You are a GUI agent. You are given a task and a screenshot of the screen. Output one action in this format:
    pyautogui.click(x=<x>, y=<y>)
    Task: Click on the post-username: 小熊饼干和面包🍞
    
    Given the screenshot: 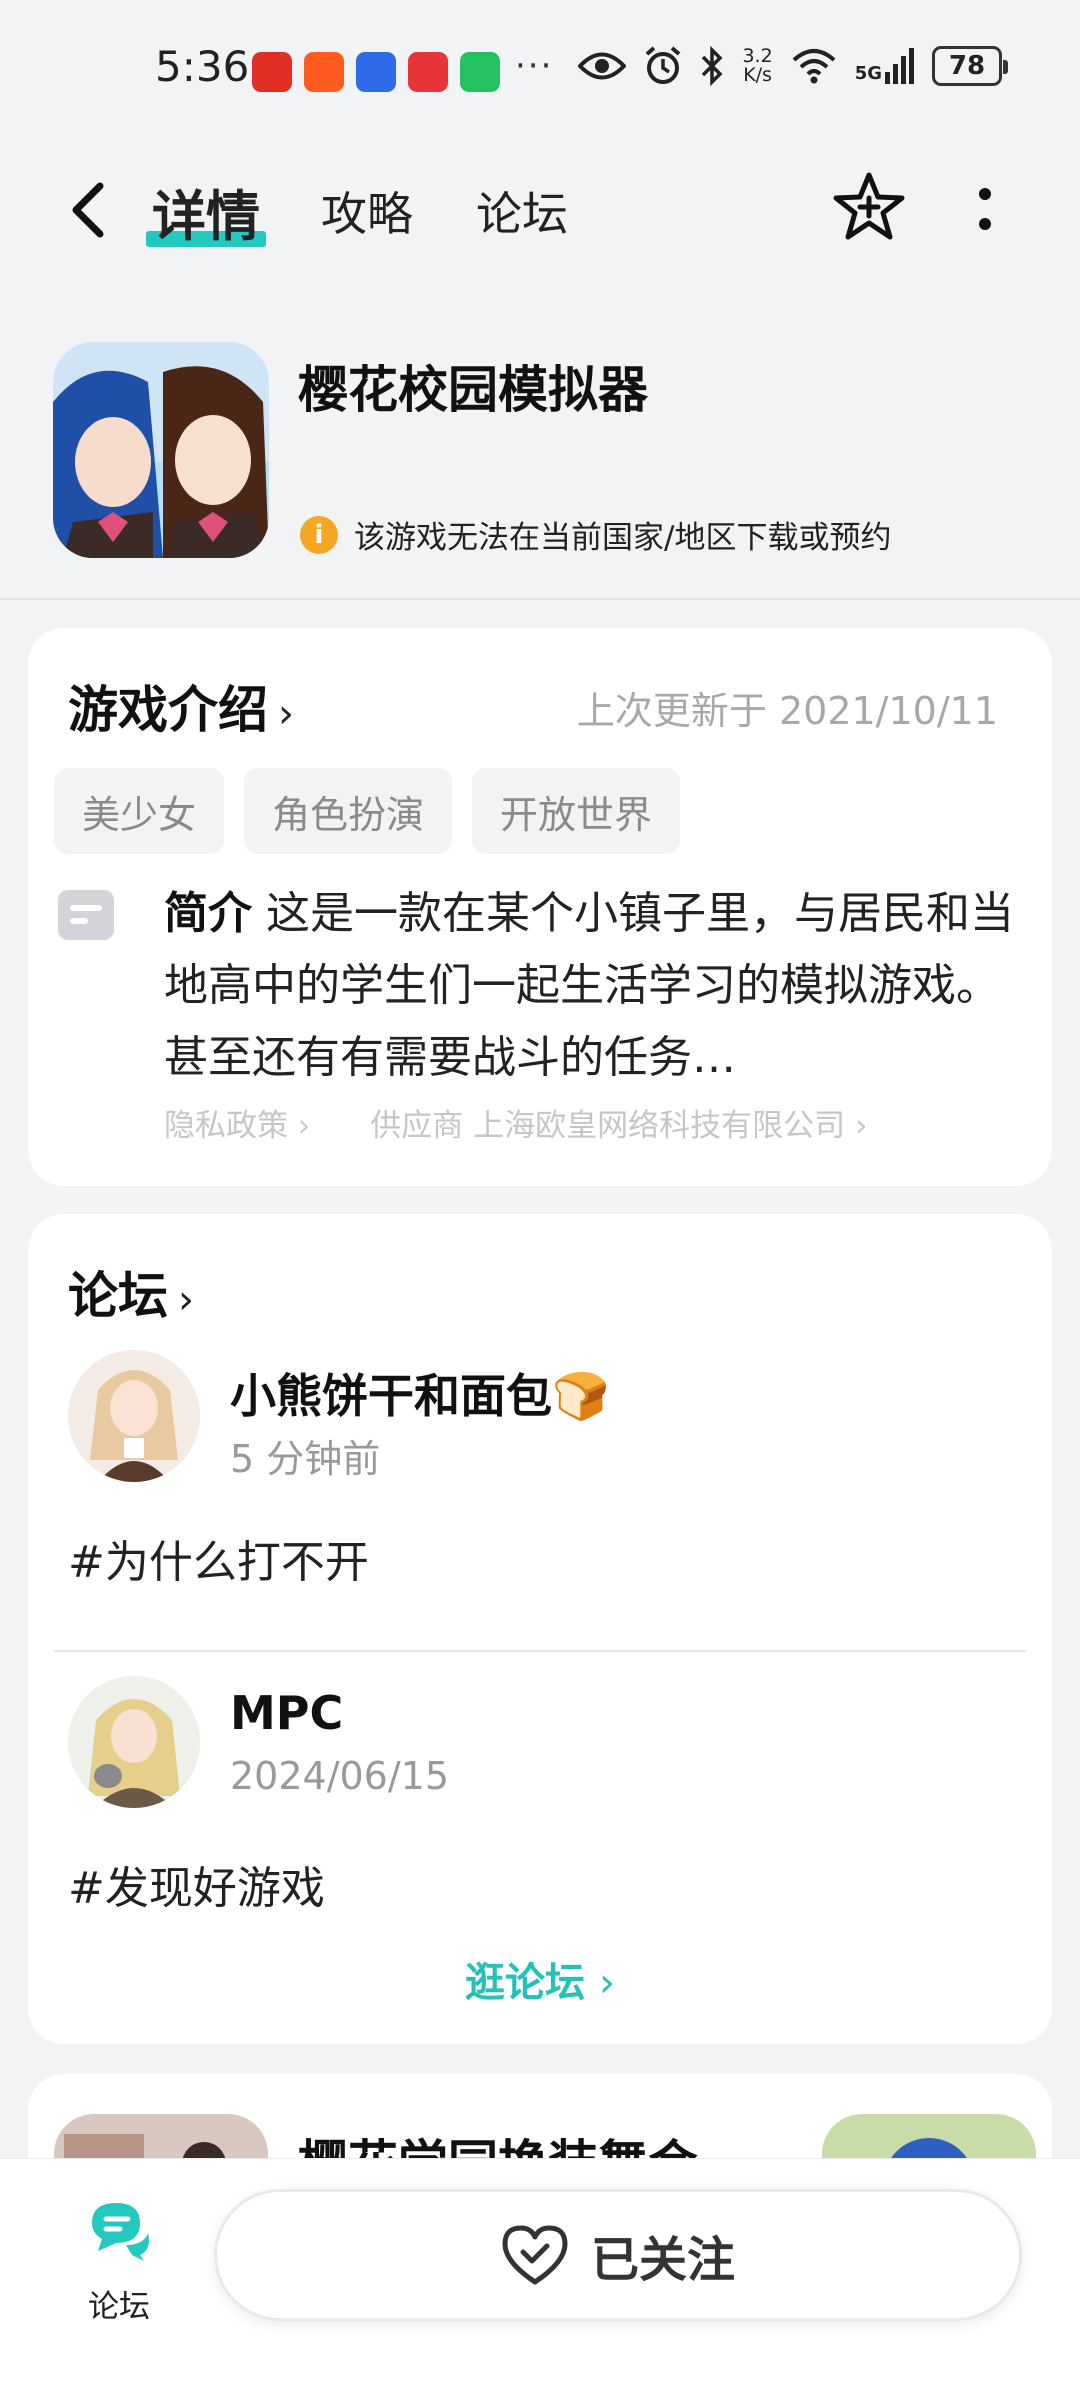 What is the action you would take?
    pyautogui.click(x=419, y=1393)
    